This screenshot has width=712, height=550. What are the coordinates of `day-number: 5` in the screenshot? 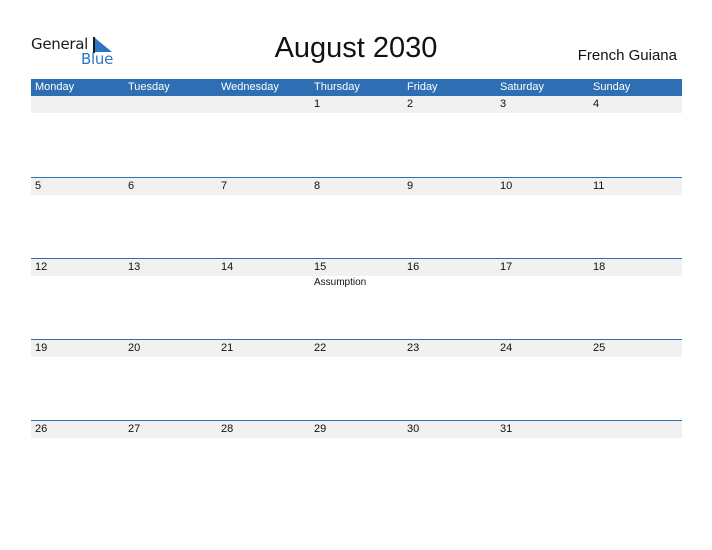 It's located at (38, 186).